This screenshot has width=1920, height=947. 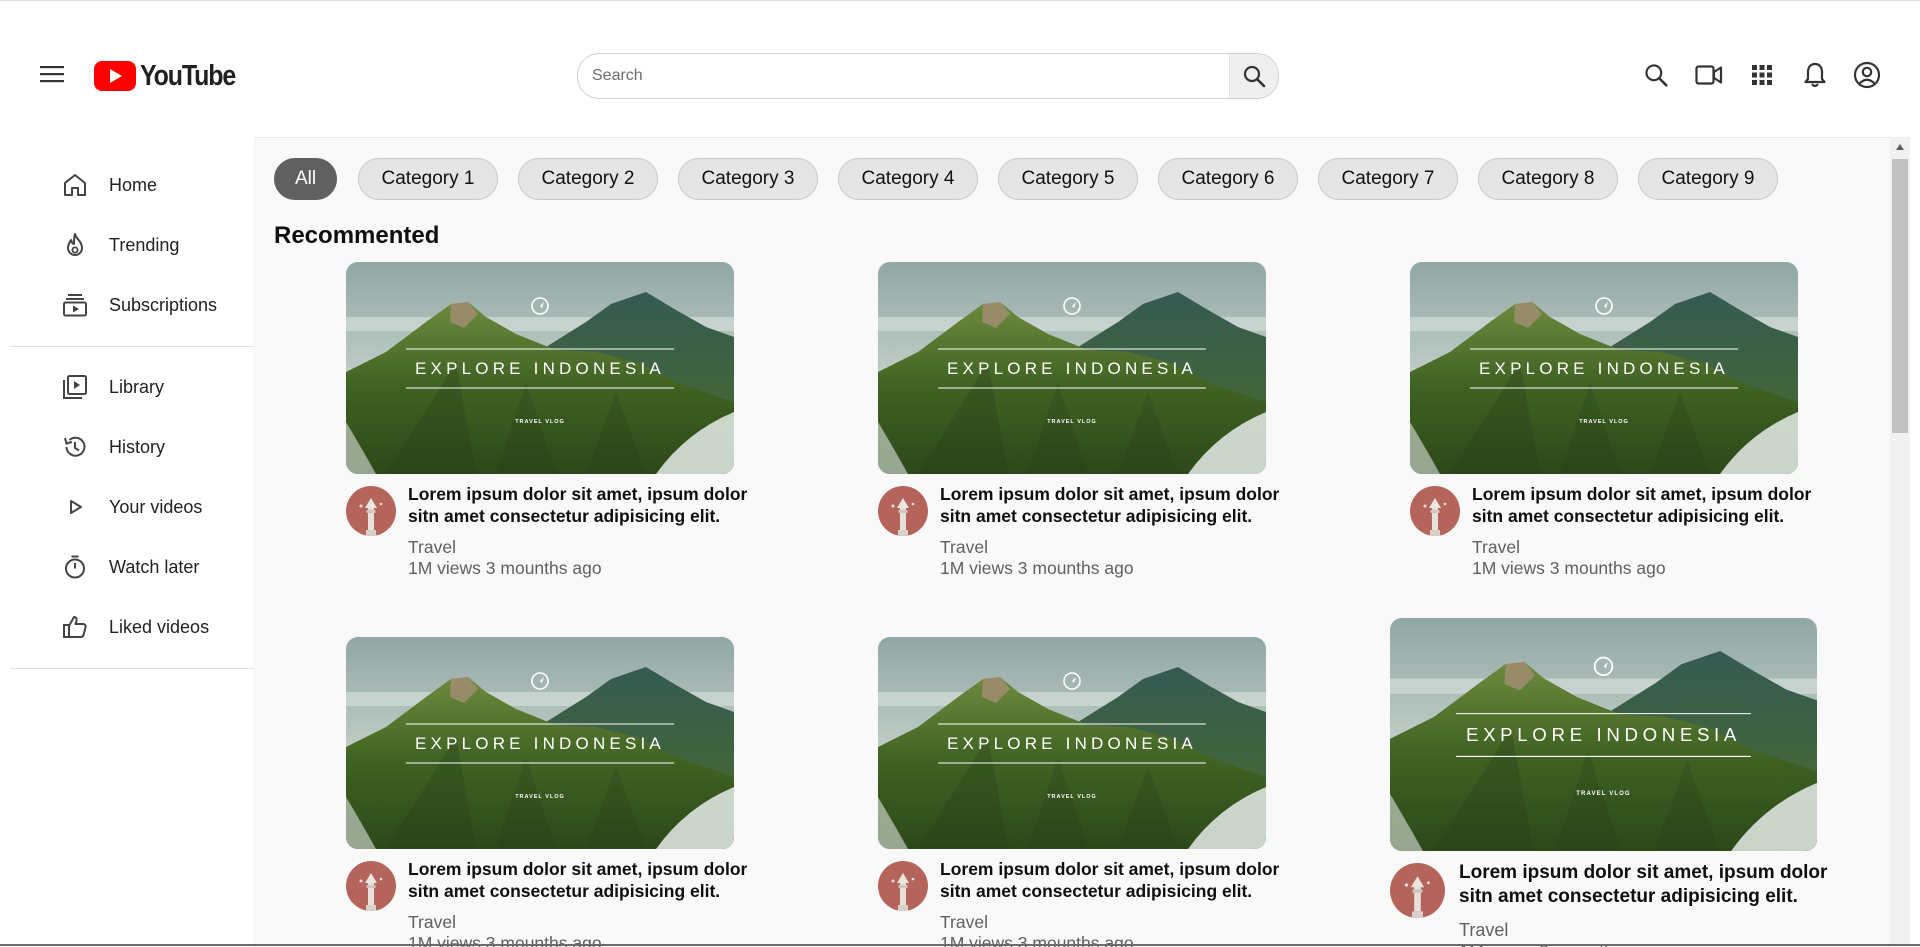 I want to click on subscriptions-icon, so click(x=75, y=305).